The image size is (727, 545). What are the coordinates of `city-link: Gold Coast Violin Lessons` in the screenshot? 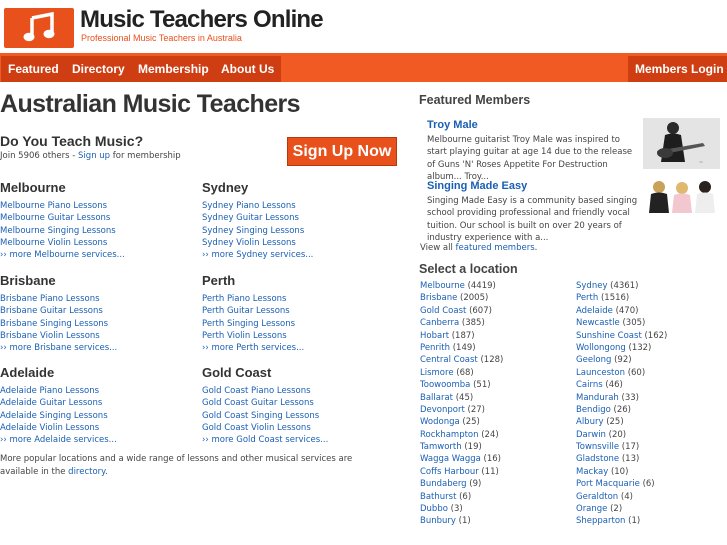 It's located at (302, 428).